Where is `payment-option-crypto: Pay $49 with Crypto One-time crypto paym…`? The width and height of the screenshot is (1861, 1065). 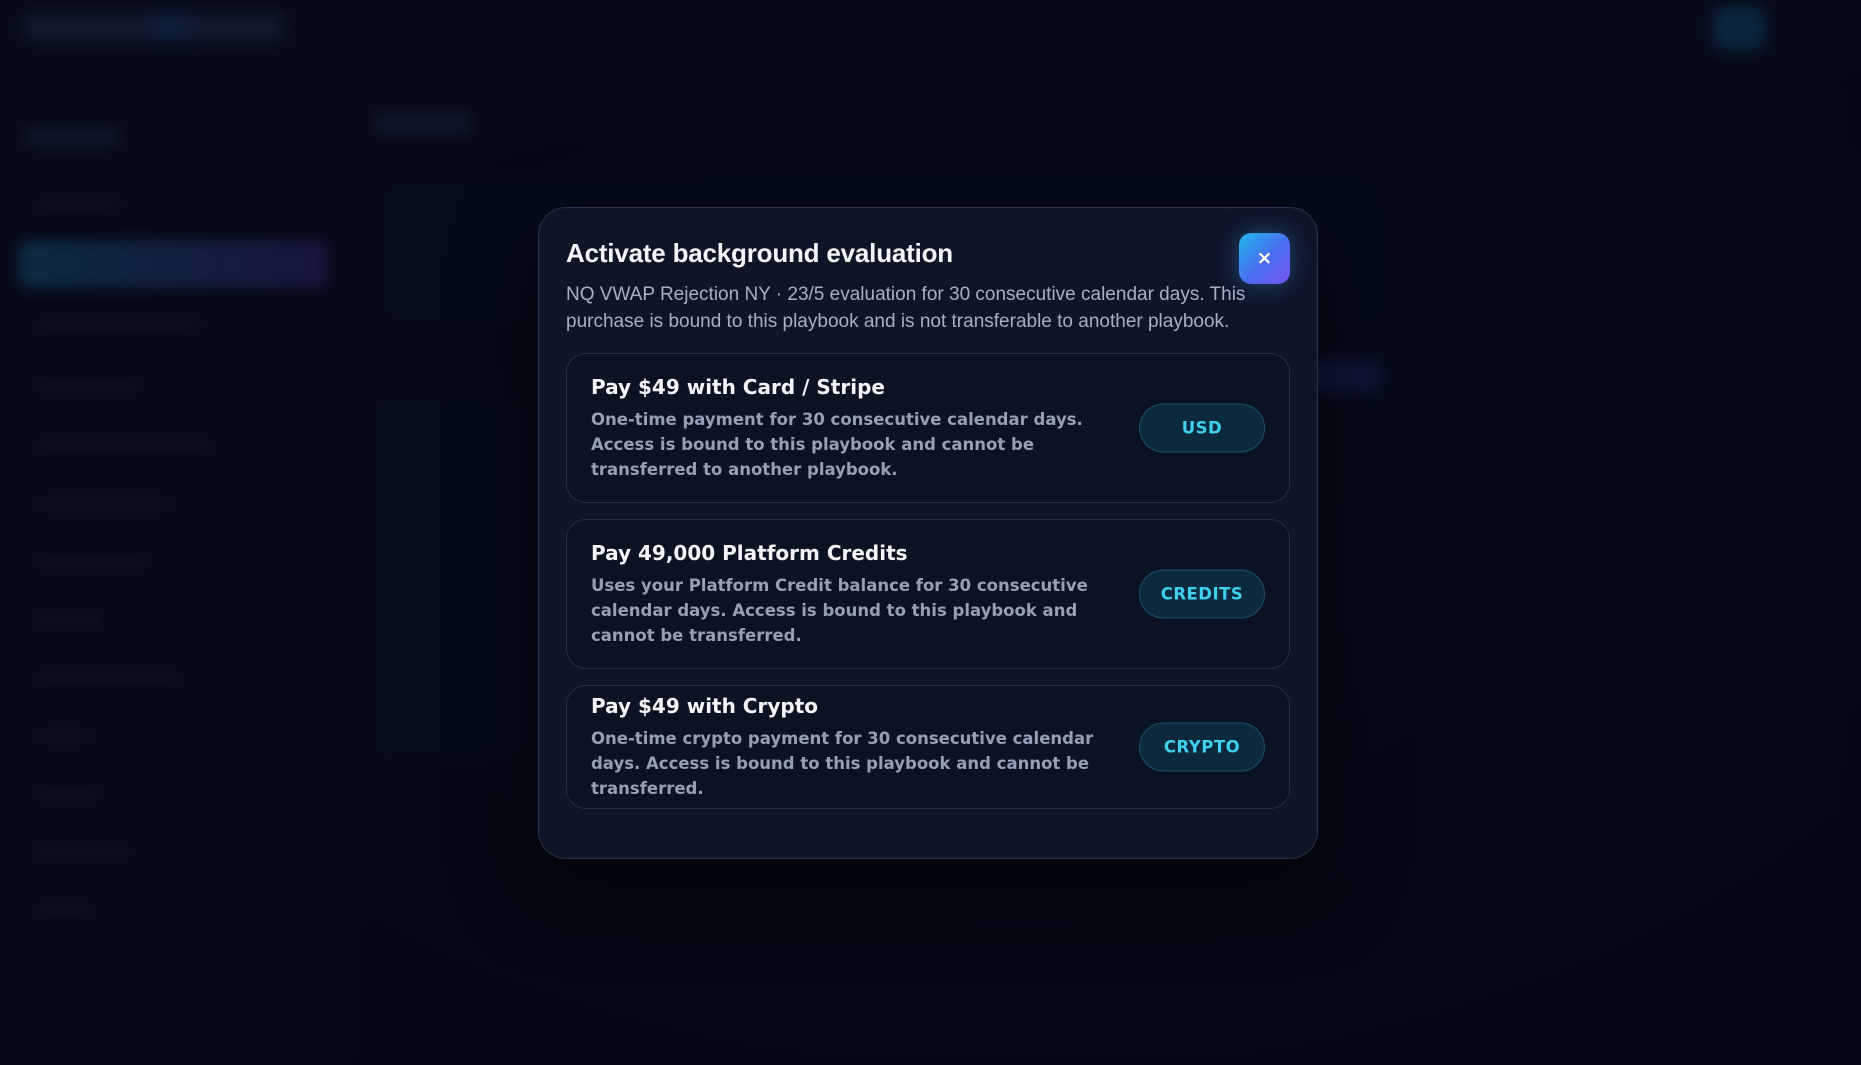
payment-option-crypto: Pay $49 with Crypto One-time crypto paym… is located at coordinates (928, 747).